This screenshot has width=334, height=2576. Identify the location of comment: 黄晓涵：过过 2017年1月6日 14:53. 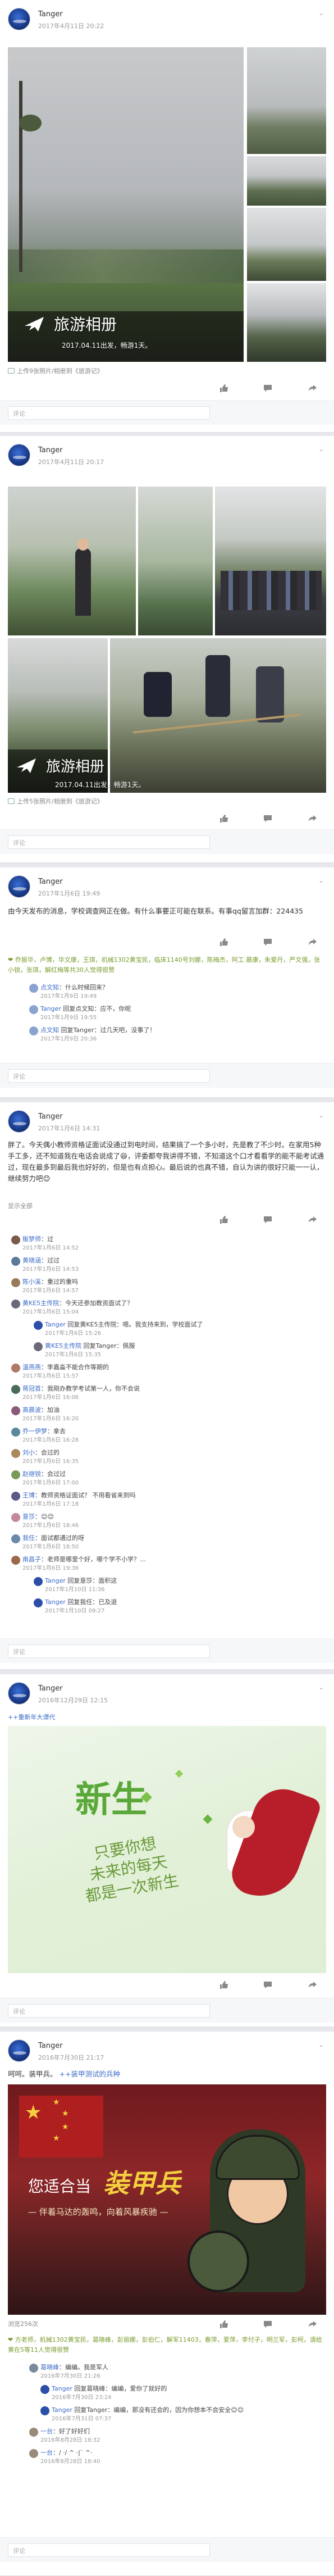
(168, 1265).